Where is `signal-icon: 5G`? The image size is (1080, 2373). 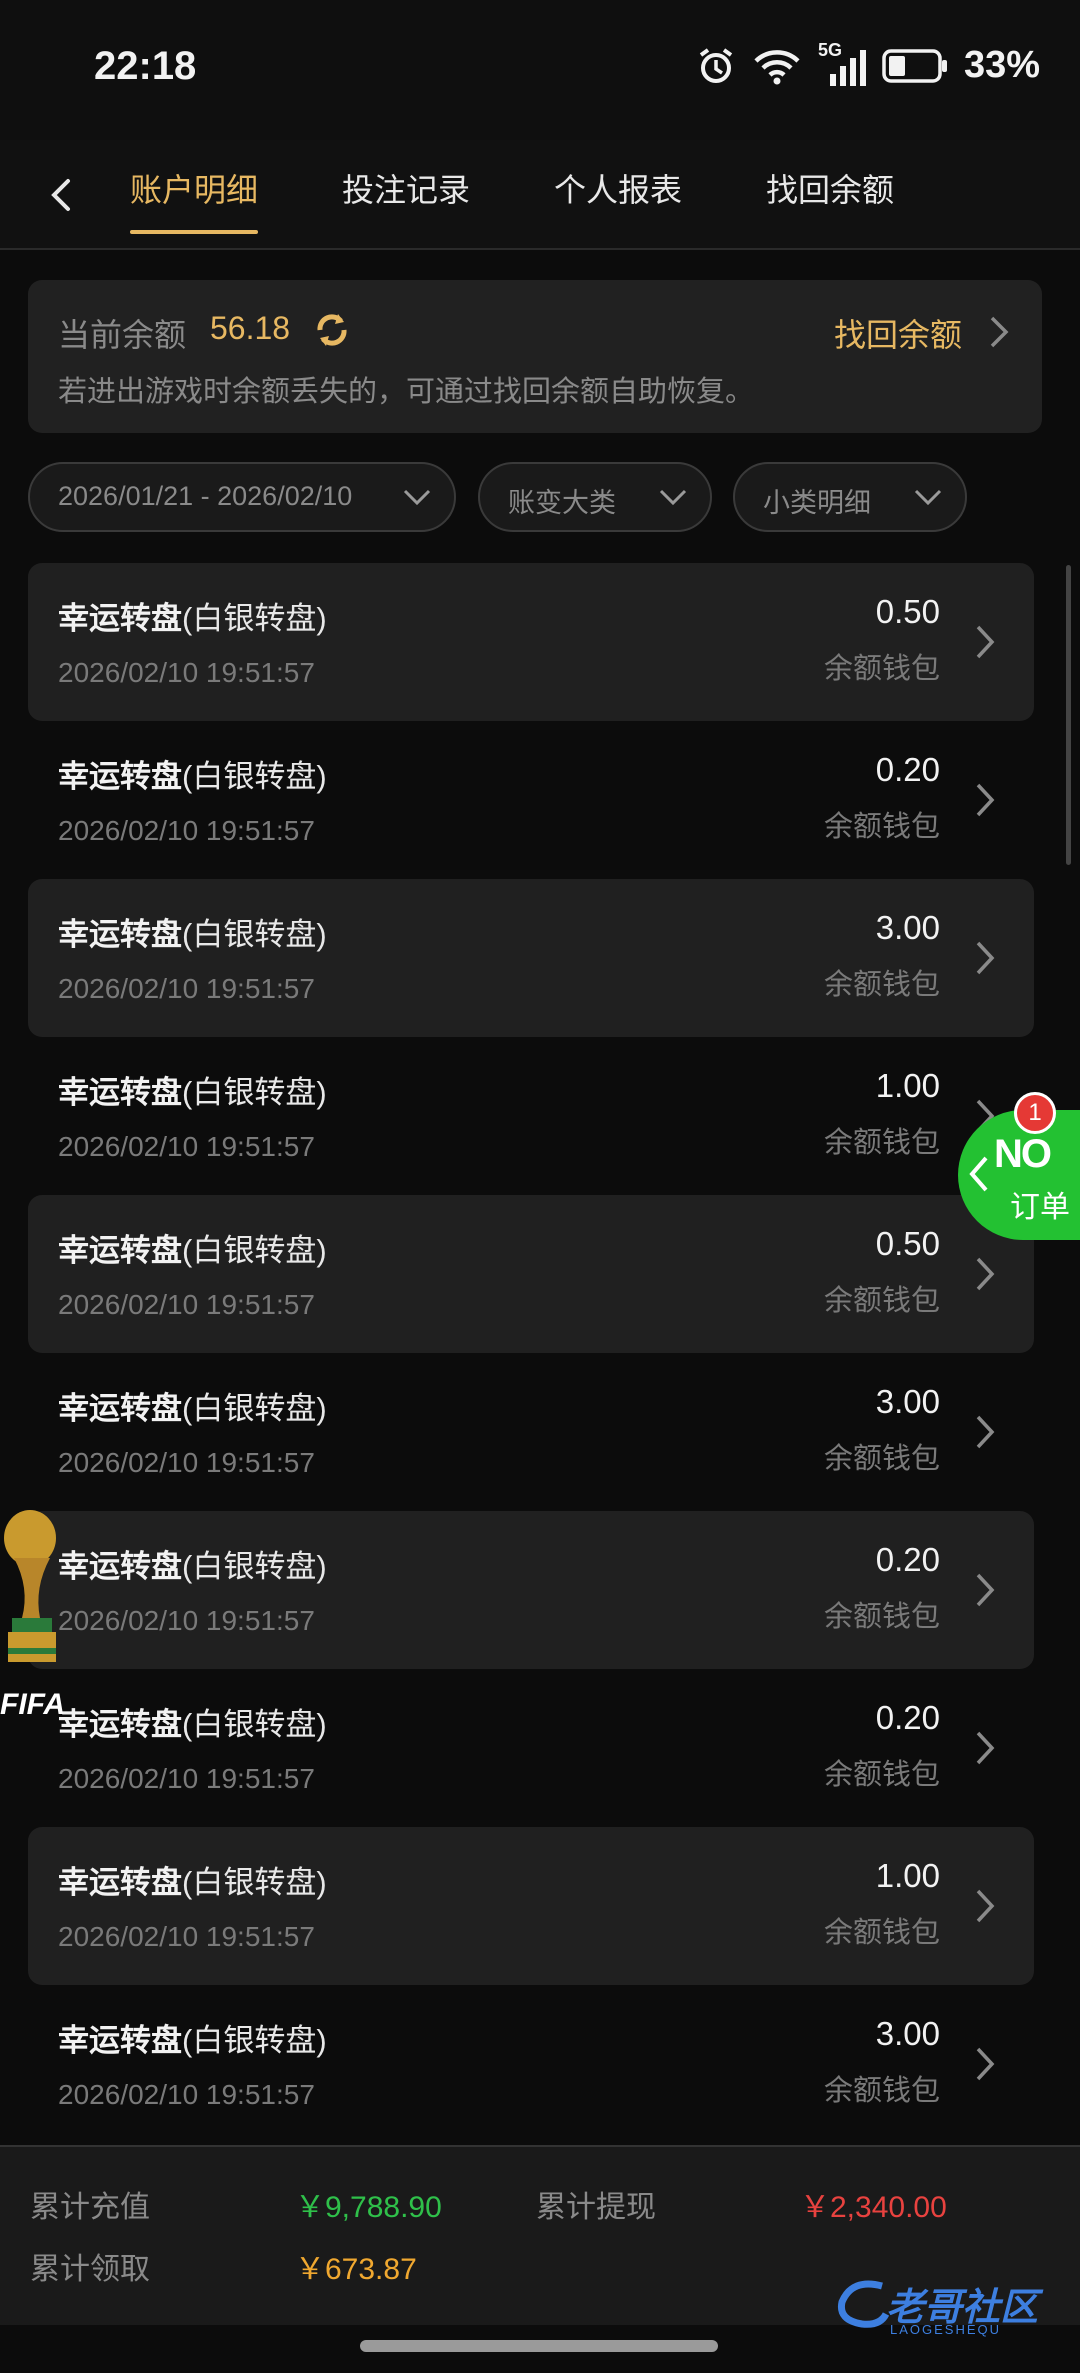
signal-icon: 5G is located at coordinates (842, 63).